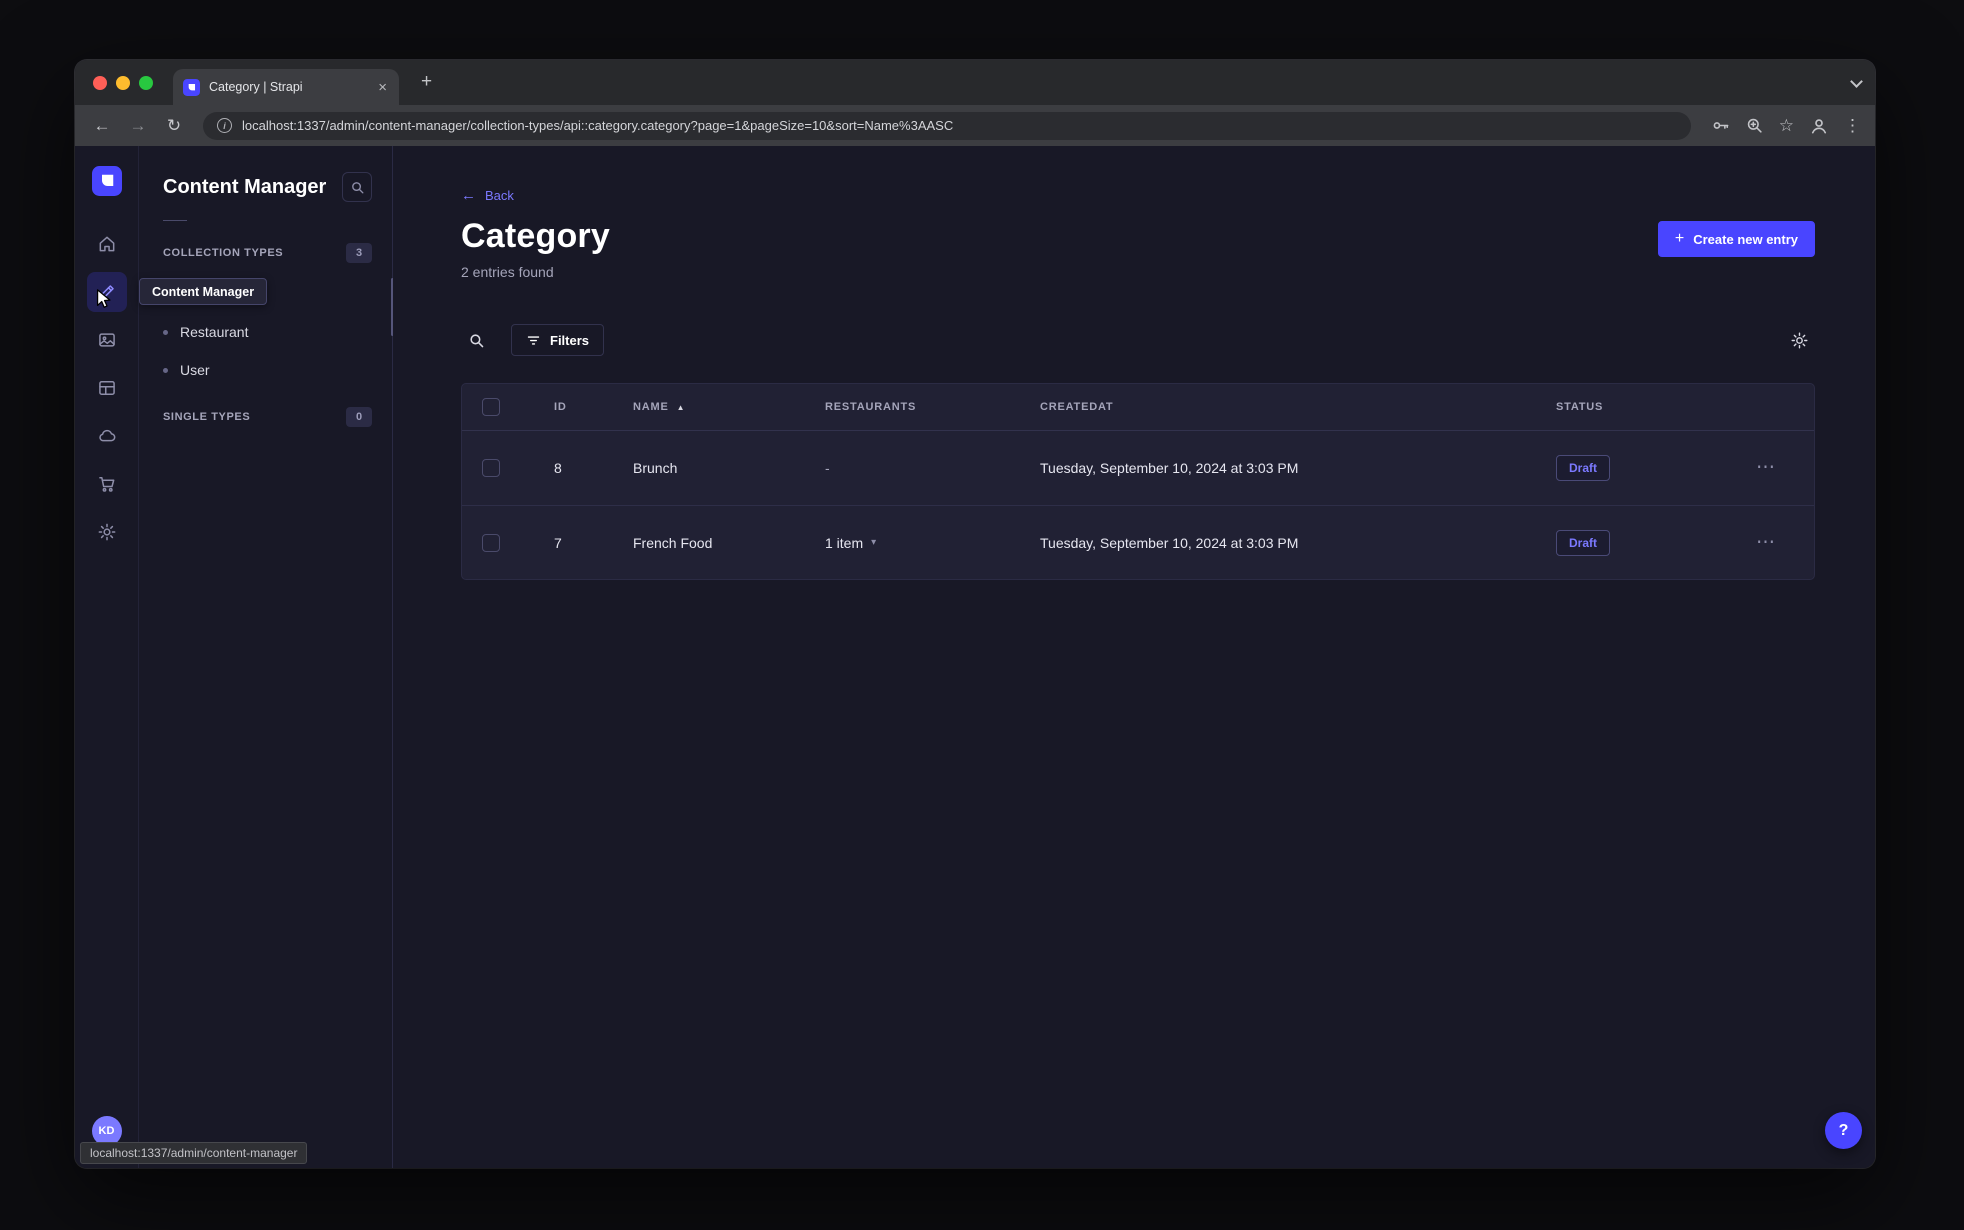 The height and width of the screenshot is (1230, 1964). What do you see at coordinates (1819, 126) in the screenshot?
I see `profile-avatar-icon` at bounding box center [1819, 126].